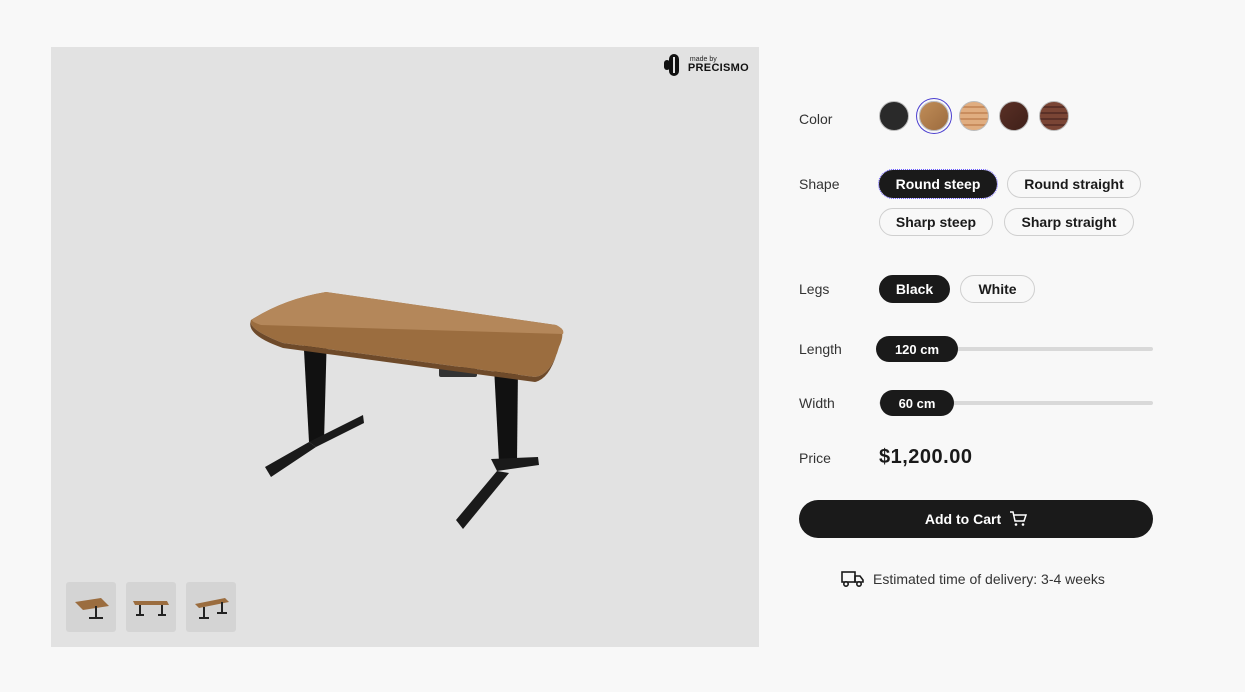 The height and width of the screenshot is (692, 1245). What do you see at coordinates (934, 116) in the screenshot?
I see `swatch-oak` at bounding box center [934, 116].